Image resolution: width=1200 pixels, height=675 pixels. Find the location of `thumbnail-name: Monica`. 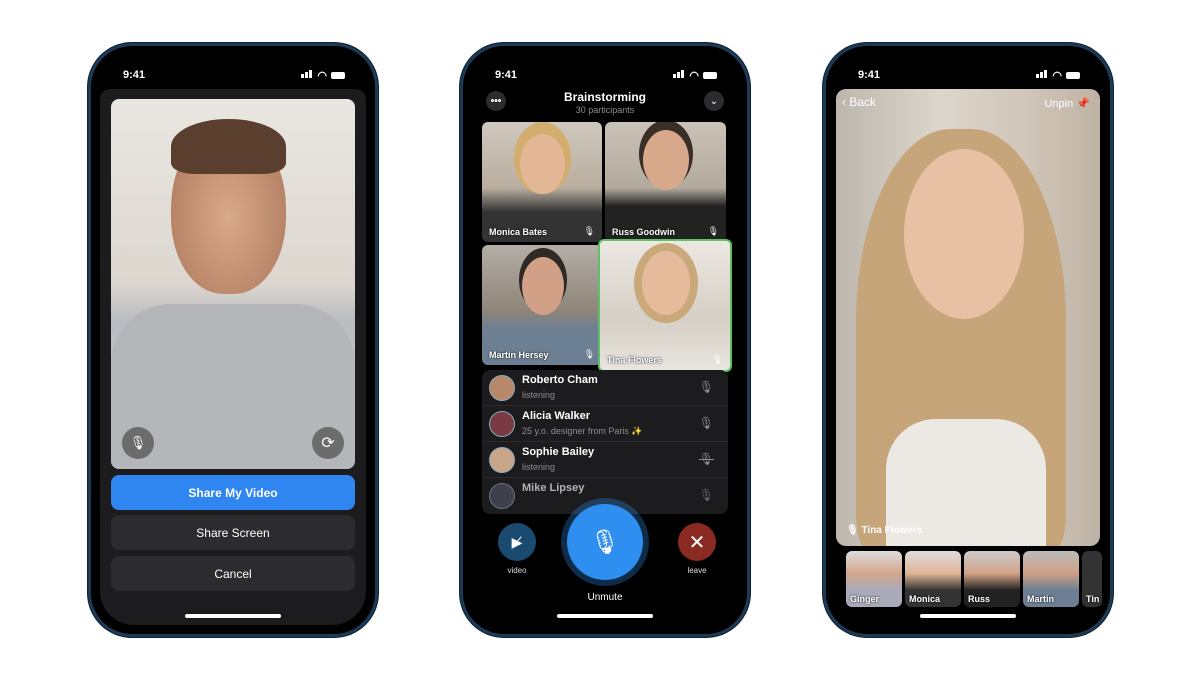

thumbnail-name: Monica is located at coordinates (925, 599).